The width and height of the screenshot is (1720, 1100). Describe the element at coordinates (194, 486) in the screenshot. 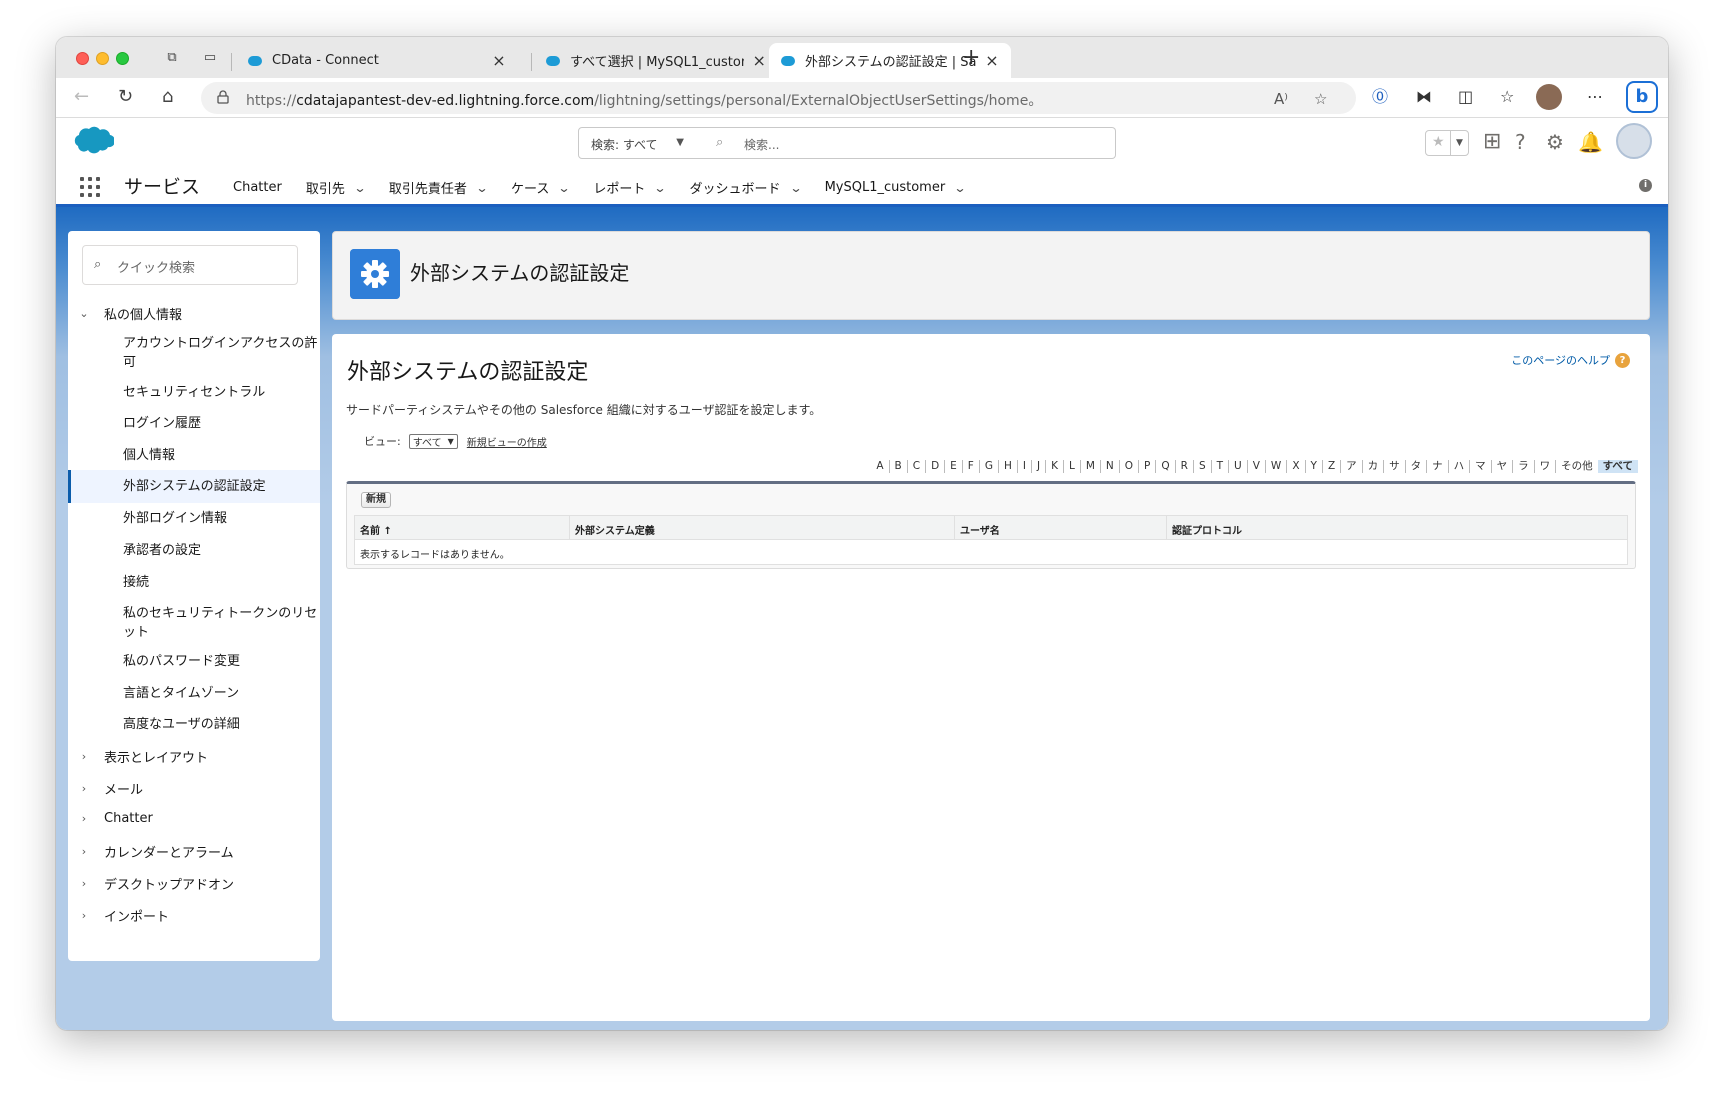

I see `sidebar-item-external-auth-settings: 外部システムの認証設定` at that location.